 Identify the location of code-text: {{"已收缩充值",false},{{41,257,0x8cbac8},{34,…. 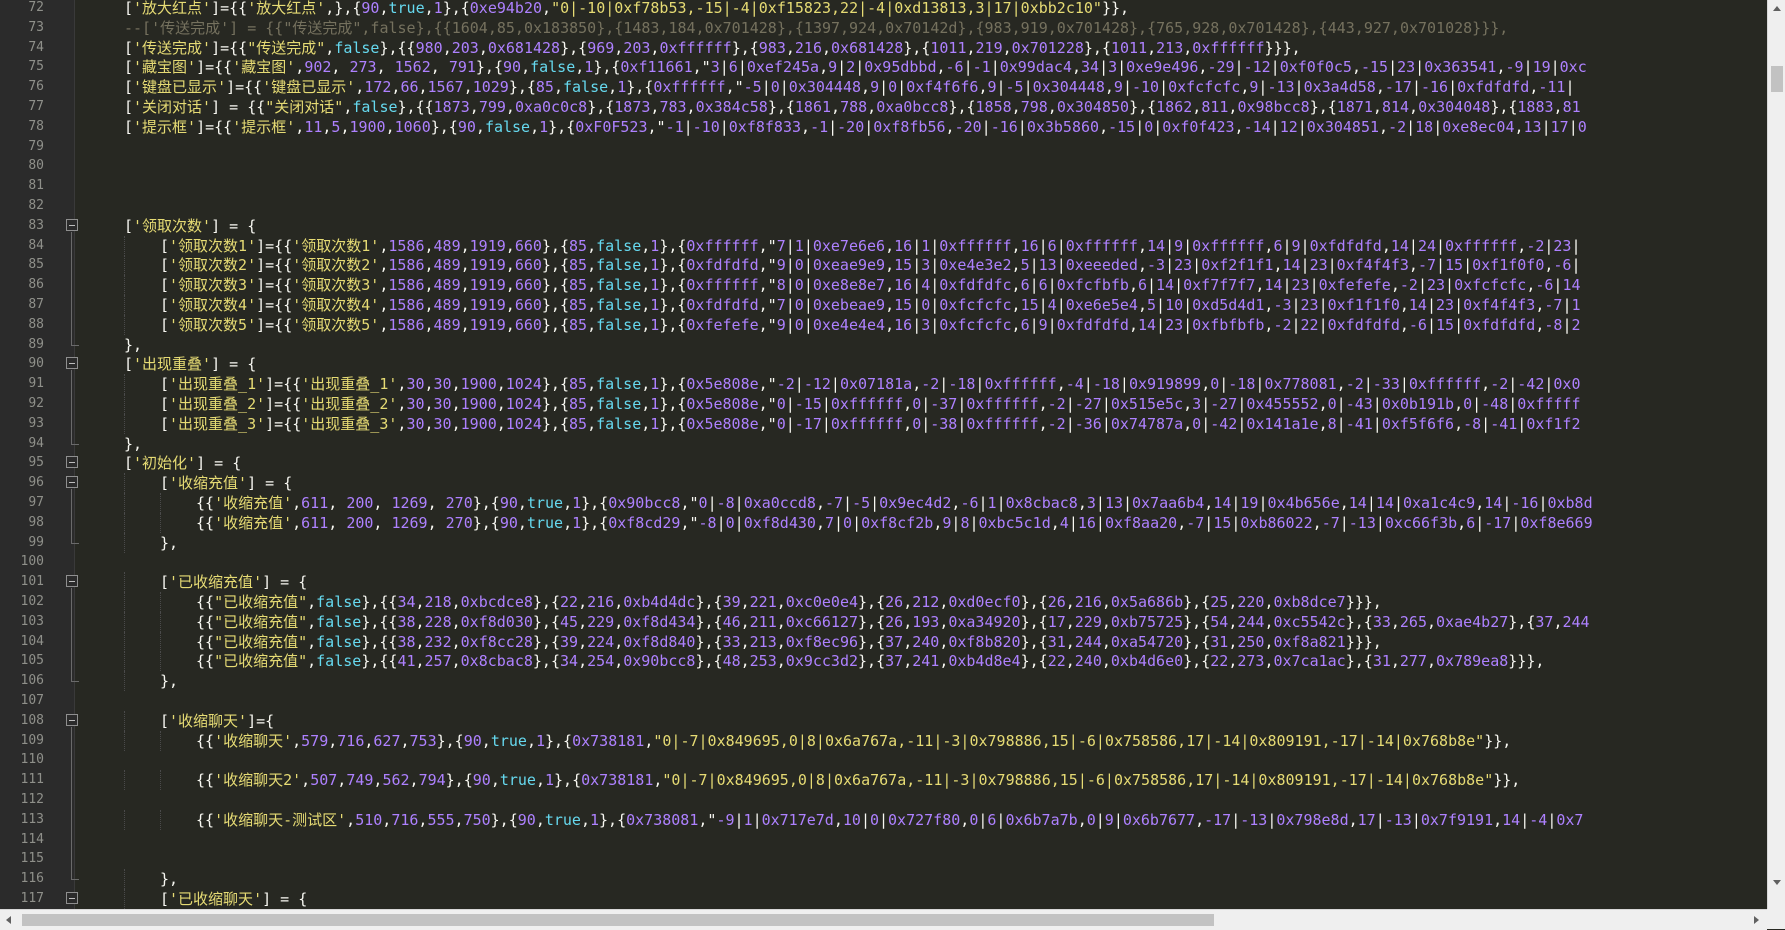
(870, 661).